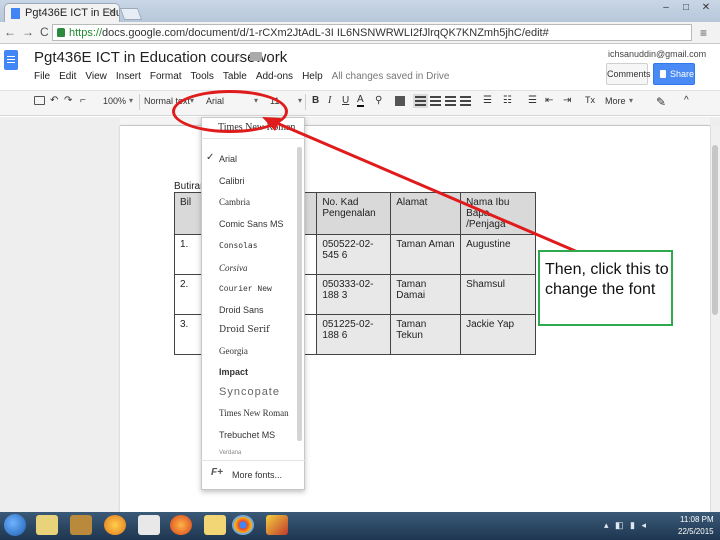 This screenshot has width=720, height=540. What do you see at coordinates (81, 525) in the screenshot?
I see `tools-app-icon` at bounding box center [81, 525].